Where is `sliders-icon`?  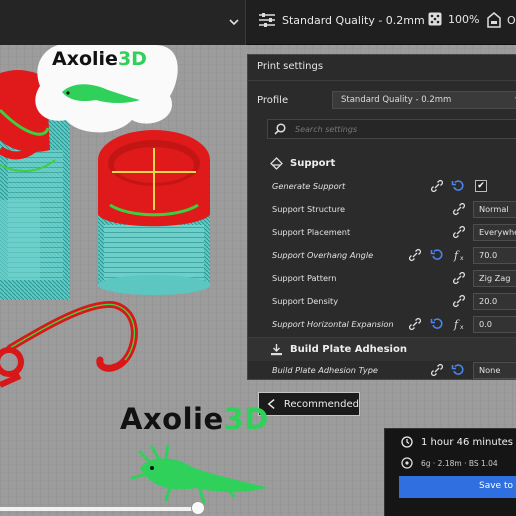
sliders-icon is located at coordinates (267, 20).